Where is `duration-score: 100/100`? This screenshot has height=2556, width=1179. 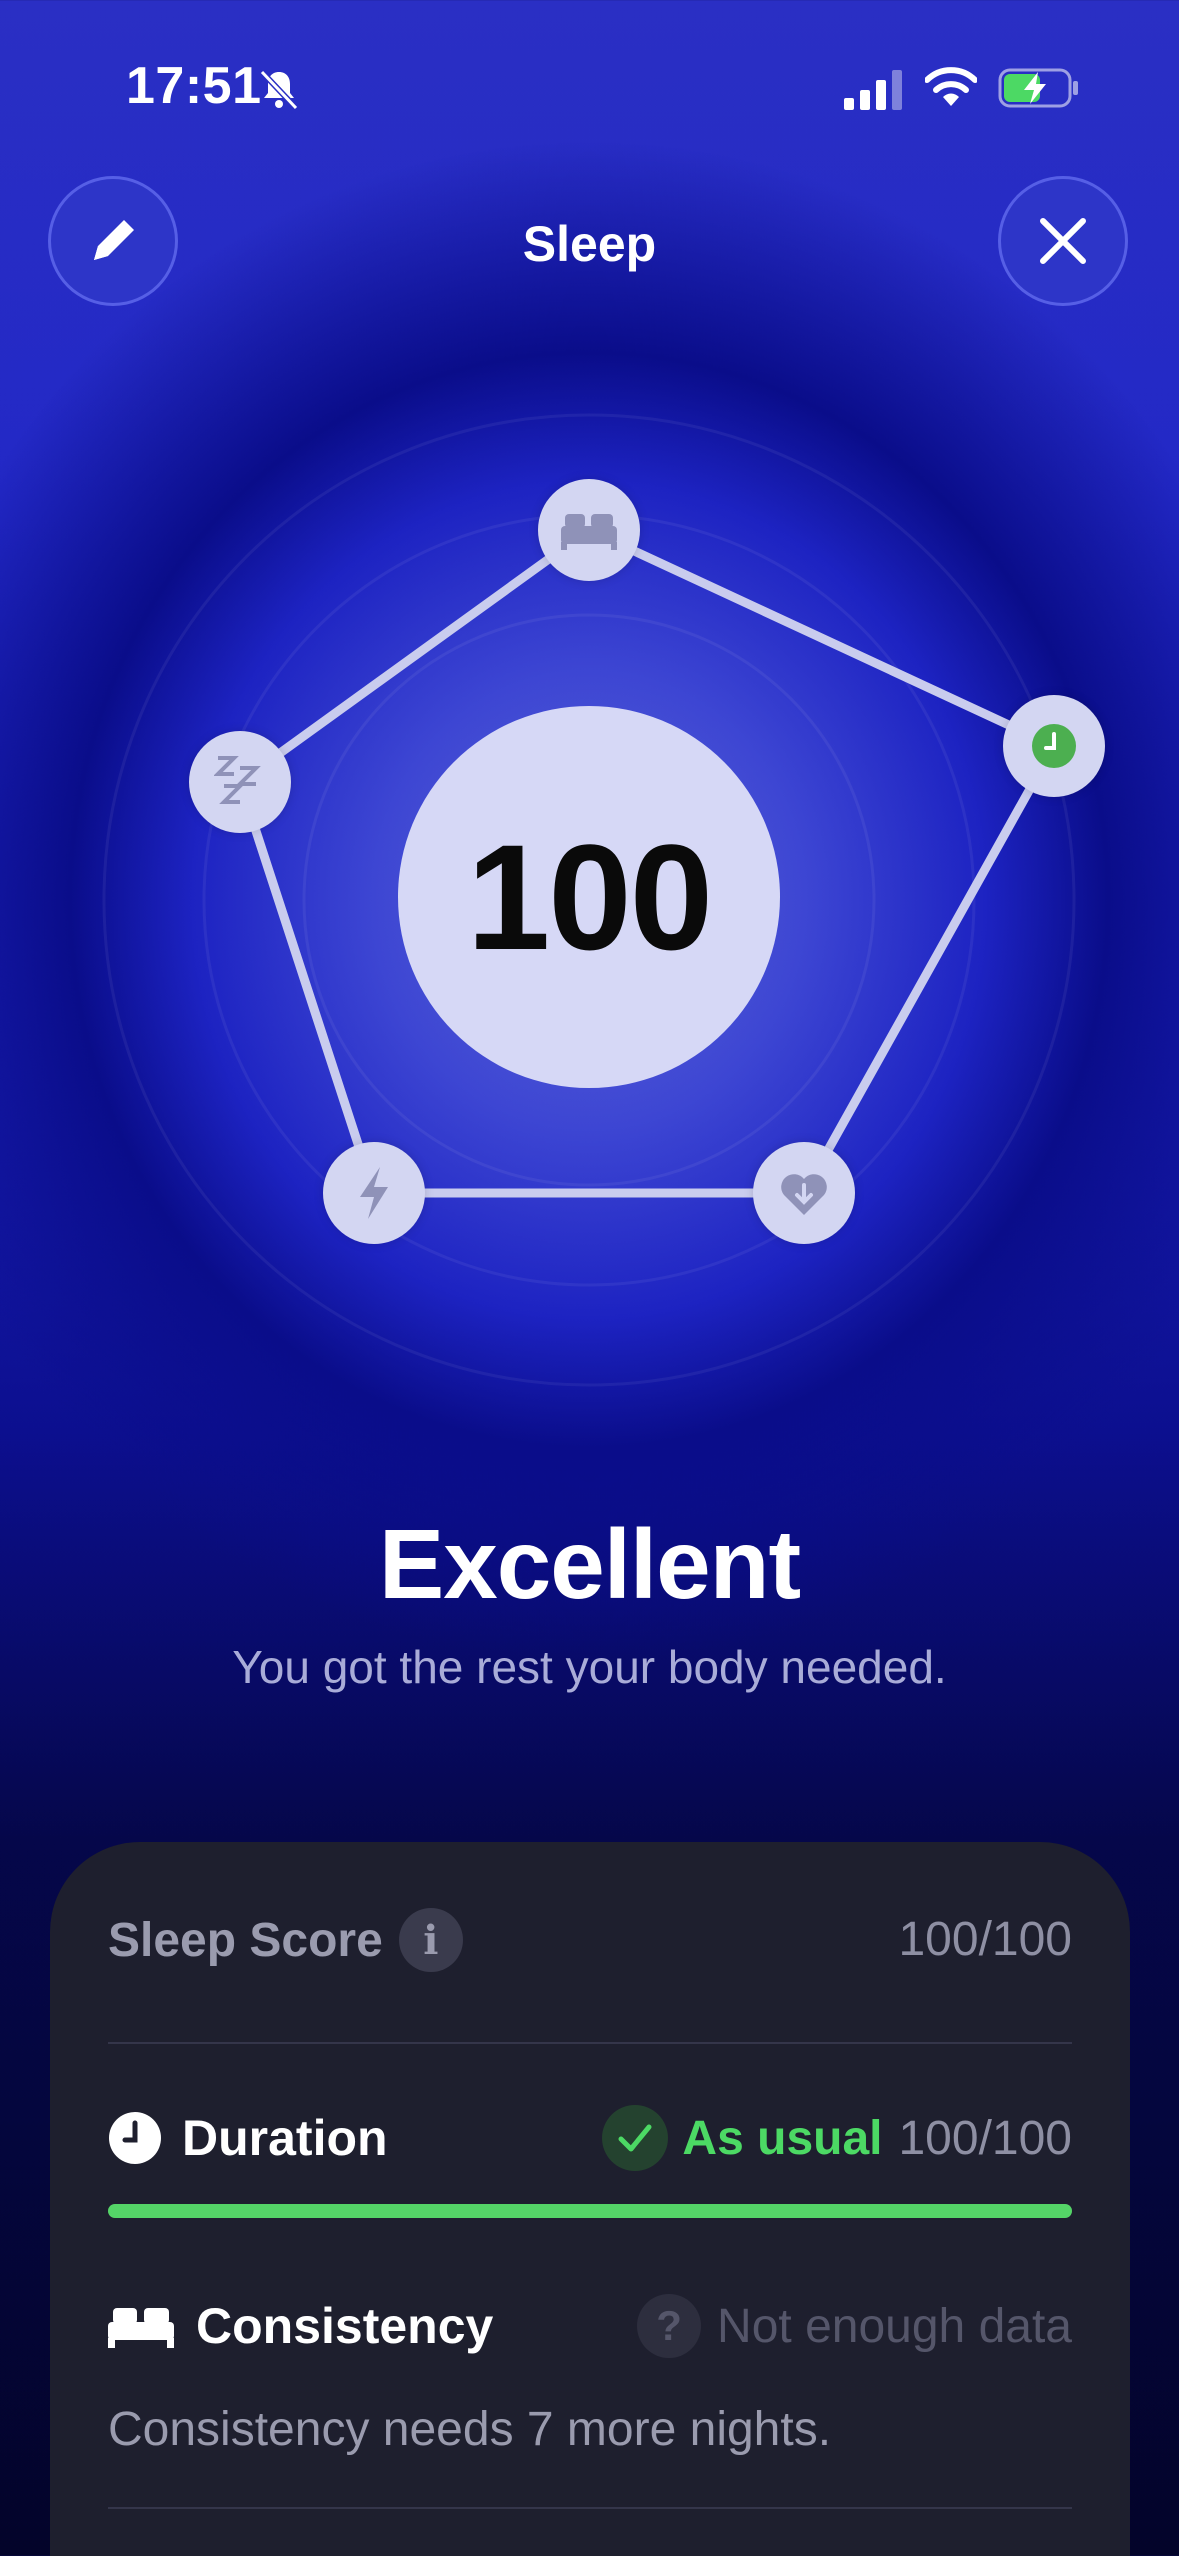
duration-score: 100/100 is located at coordinates (985, 2138).